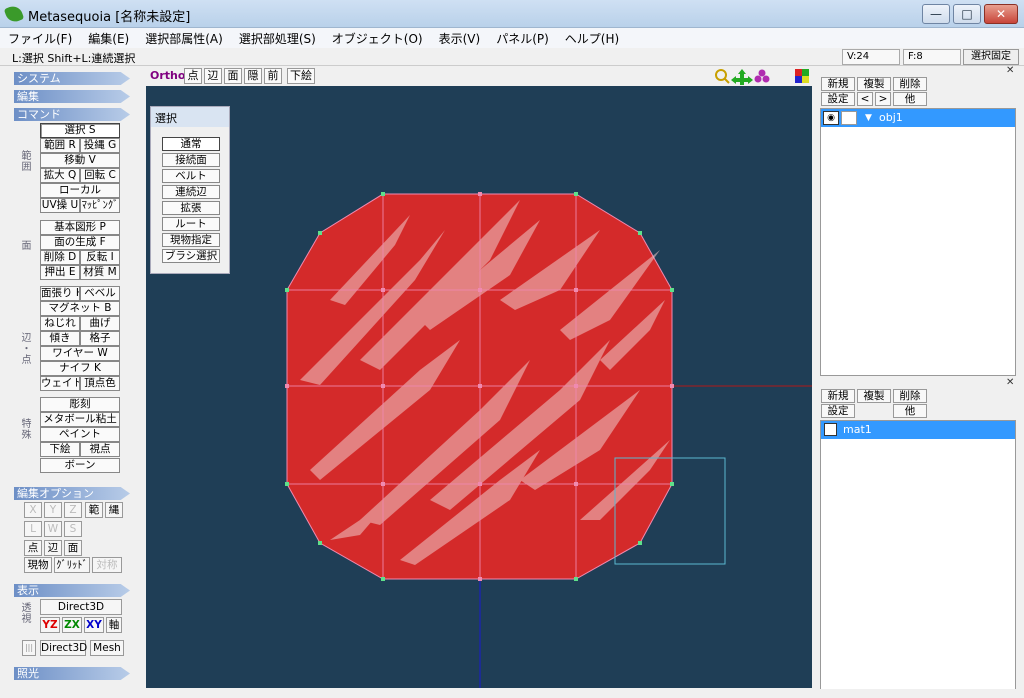  What do you see at coordinates (33, 548) in the screenshot?
I see `option-point-toggle: 点` at bounding box center [33, 548].